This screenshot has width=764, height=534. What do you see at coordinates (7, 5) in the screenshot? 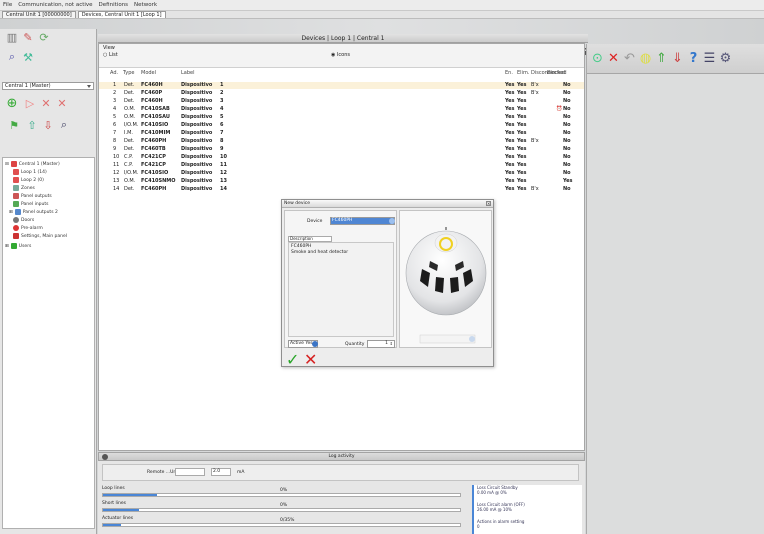
I see `menu-file: File` at bounding box center [7, 5].